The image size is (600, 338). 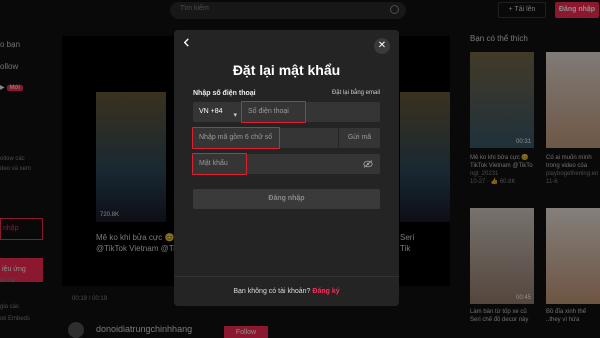 What do you see at coordinates (359, 138) in the screenshot?
I see `send-code-button: Gửi mã` at bounding box center [359, 138].